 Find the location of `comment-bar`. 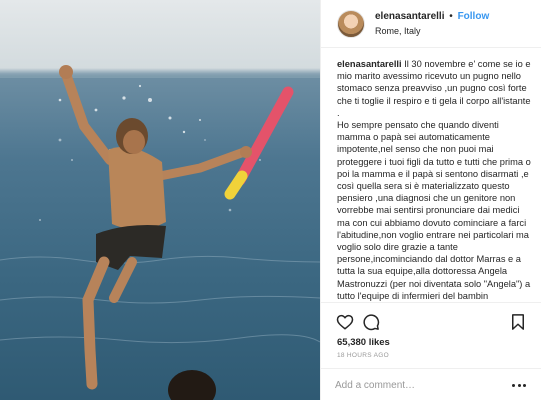

comment-bar is located at coordinates (431, 384).